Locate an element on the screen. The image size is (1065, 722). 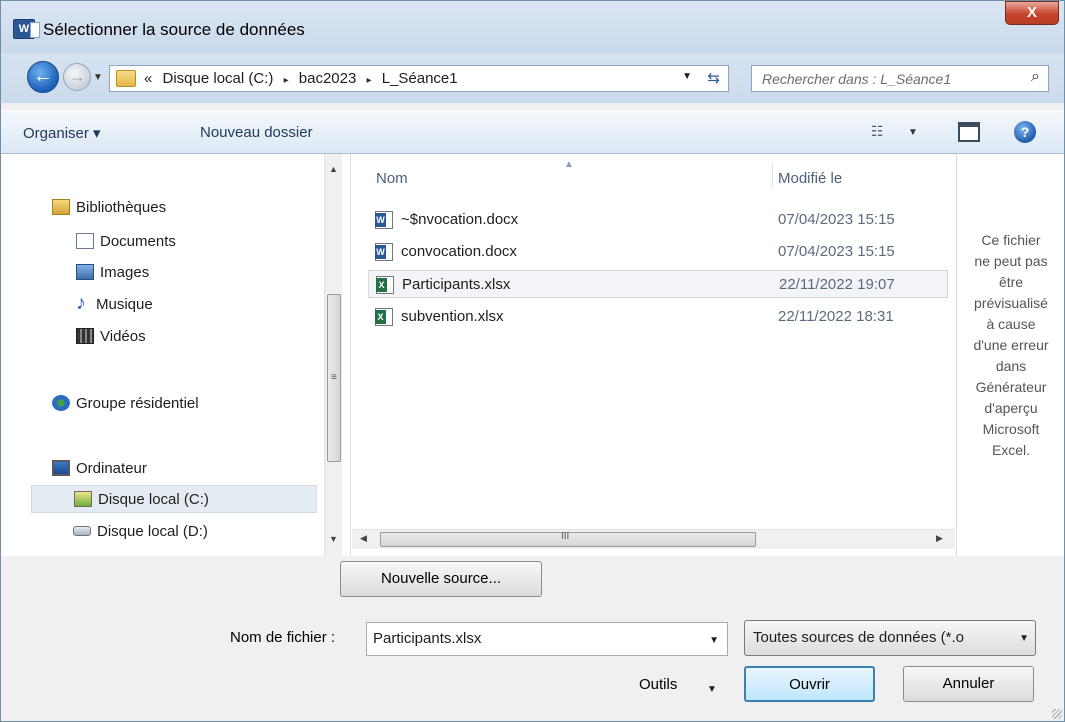
preview-line: prévisualisé is located at coordinates (1011, 303).